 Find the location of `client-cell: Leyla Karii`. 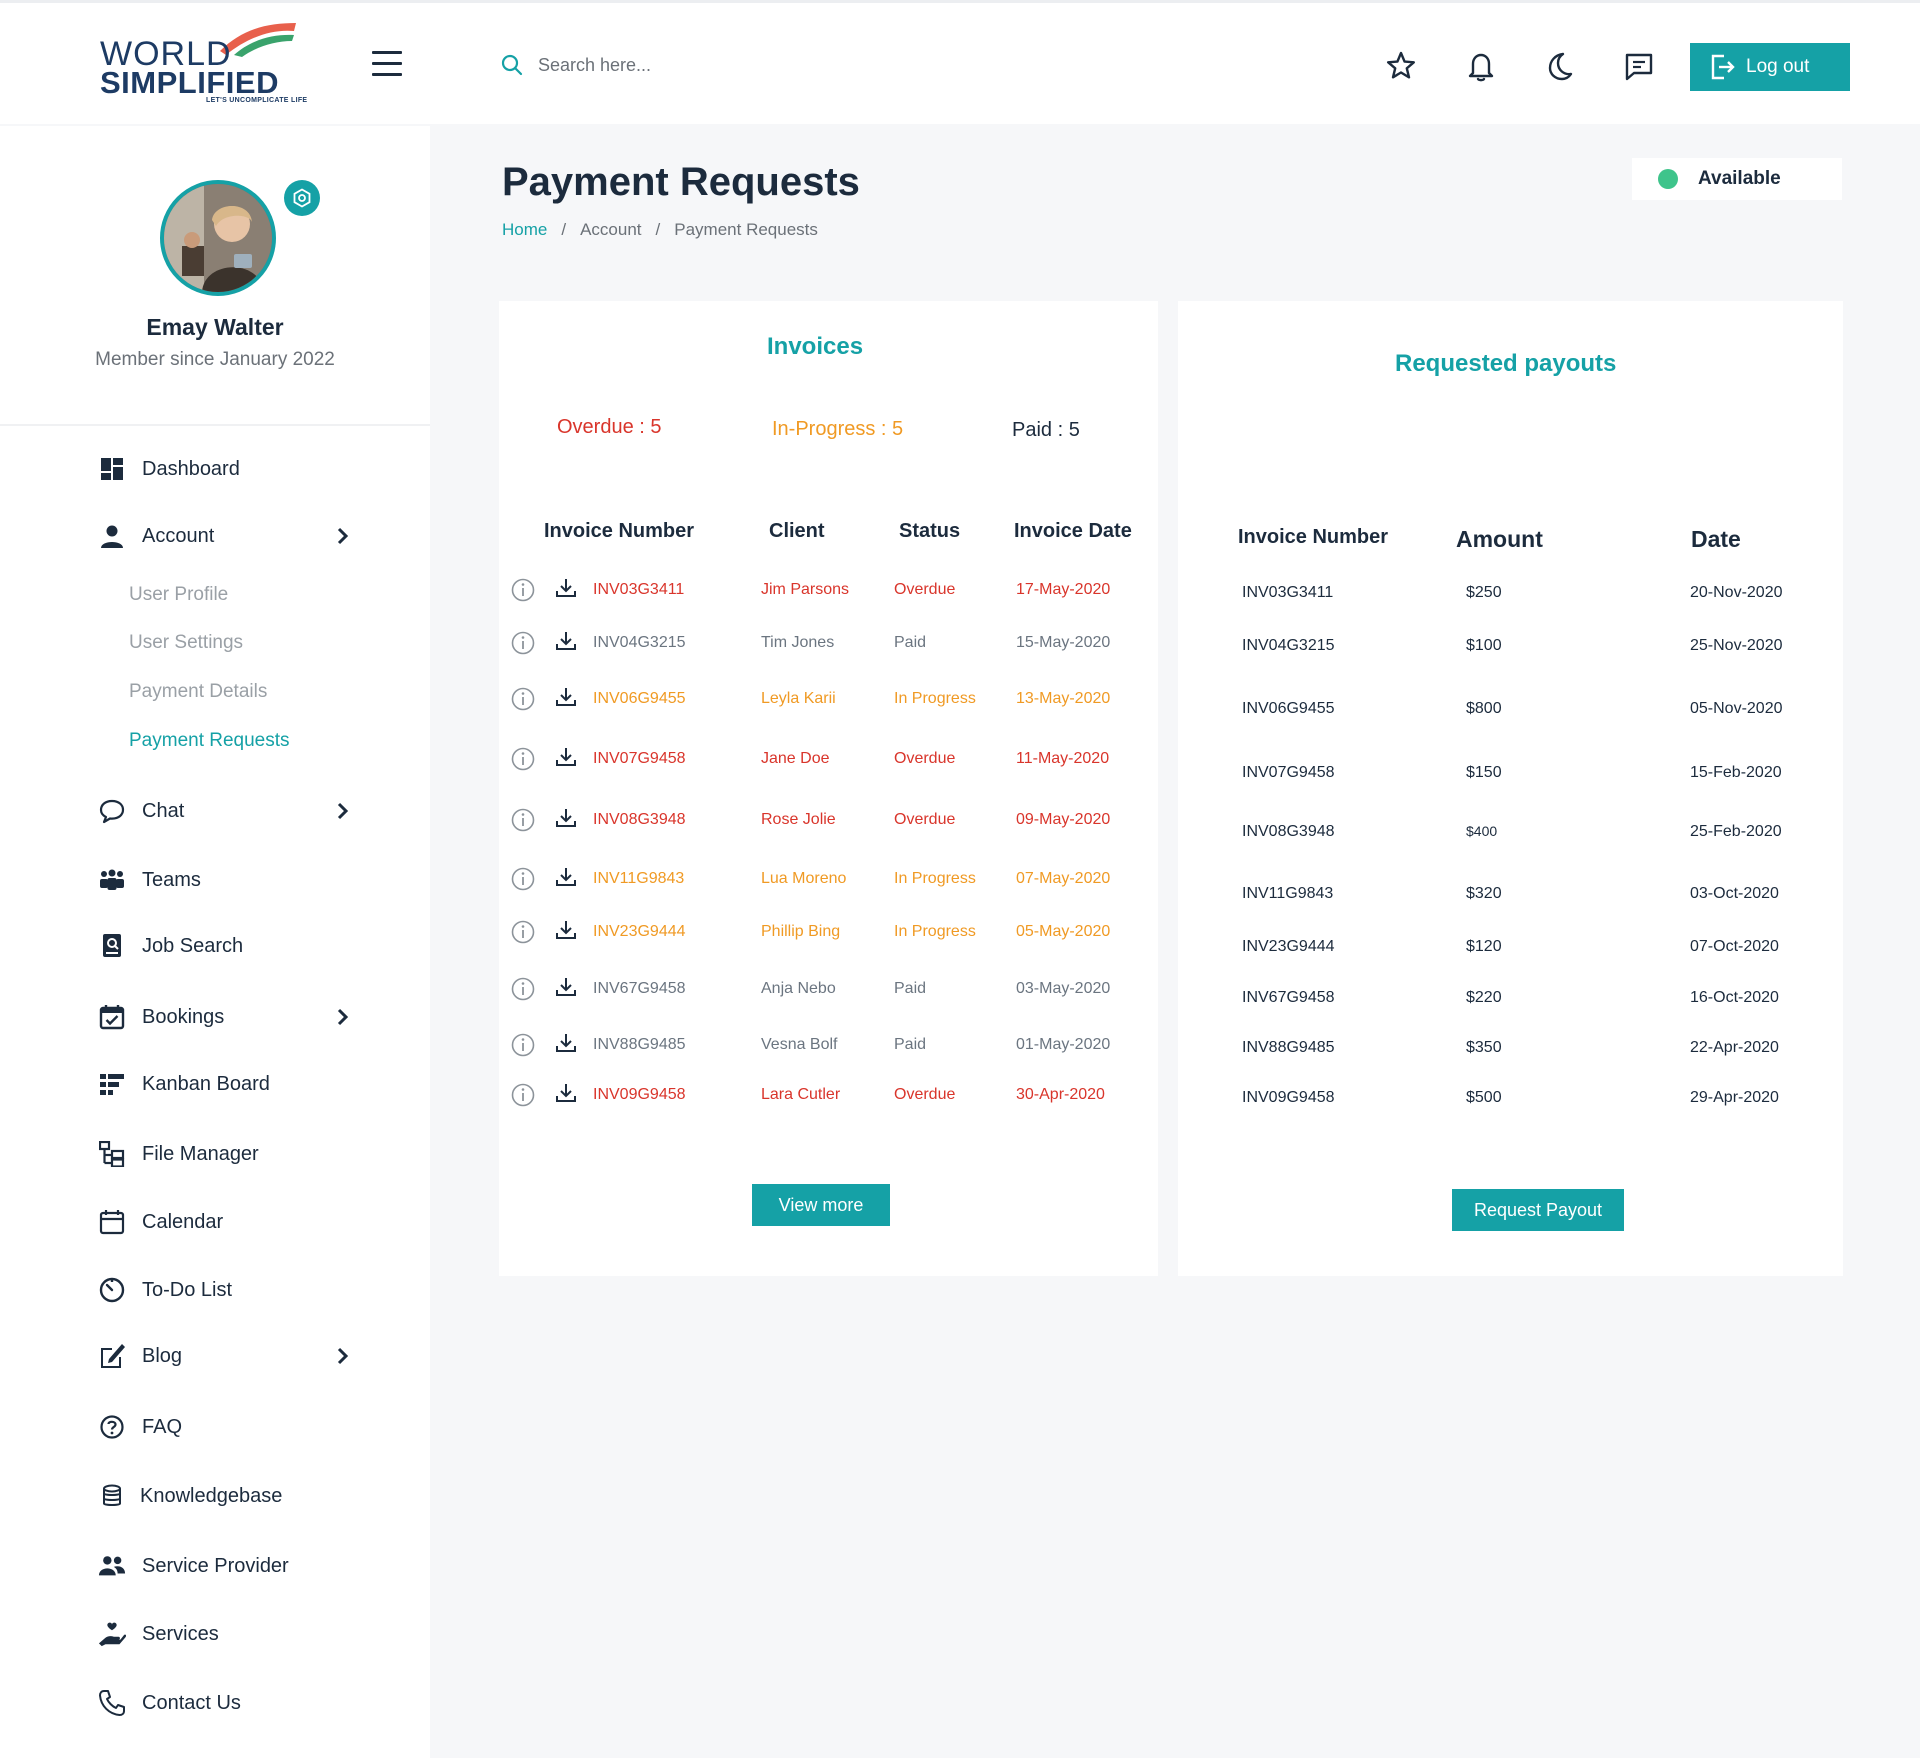

client-cell: Leyla Karii is located at coordinates (798, 698).